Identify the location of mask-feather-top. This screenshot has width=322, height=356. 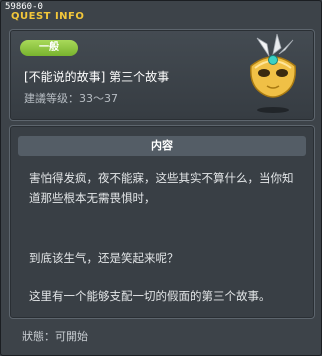
(277, 44).